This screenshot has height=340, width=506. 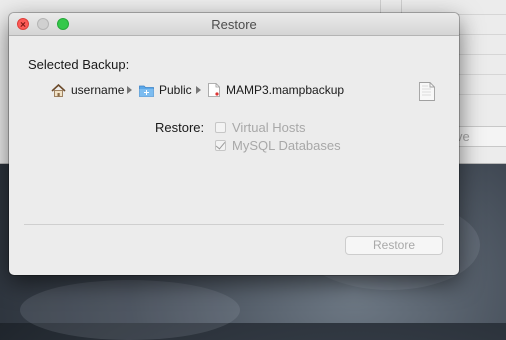 I want to click on virtual-hosts-checkbox, so click(x=220, y=127).